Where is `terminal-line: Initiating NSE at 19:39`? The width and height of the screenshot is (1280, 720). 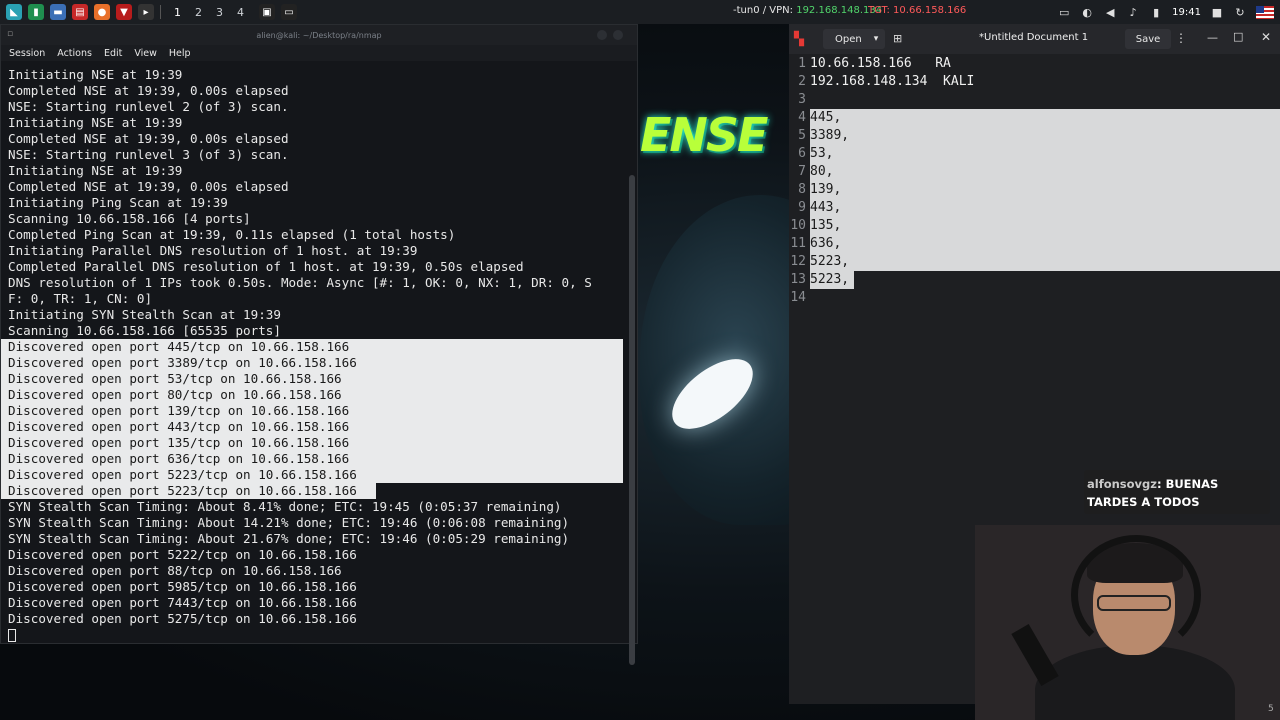 terminal-line: Initiating NSE at 19:39 is located at coordinates (95, 74).